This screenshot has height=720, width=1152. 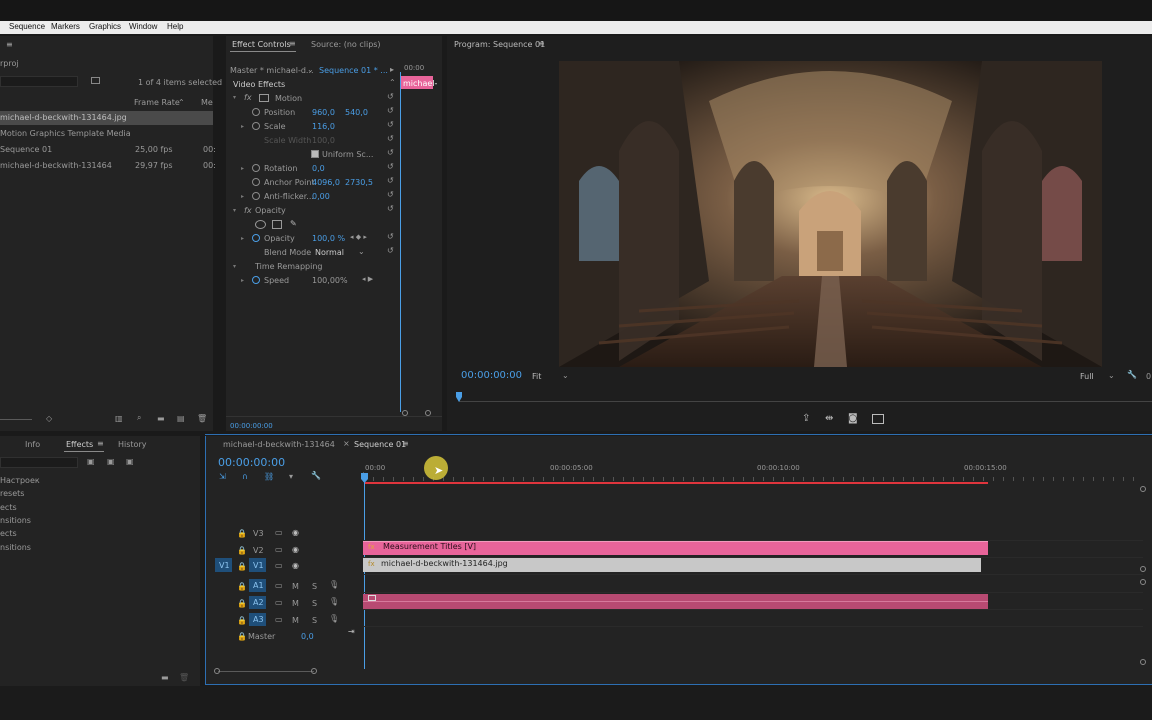 I want to click on program-scrubber-track, so click(x=805, y=401).